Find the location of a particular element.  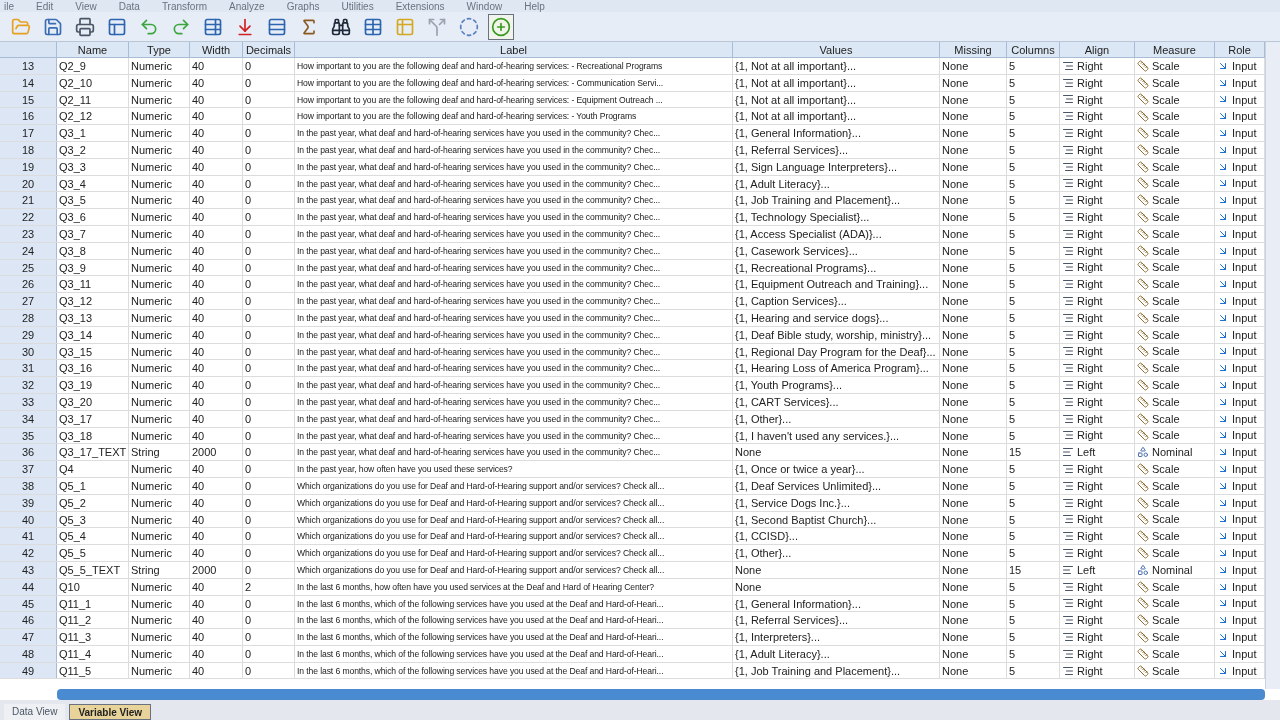

row-number: 13 is located at coordinates (28, 66).